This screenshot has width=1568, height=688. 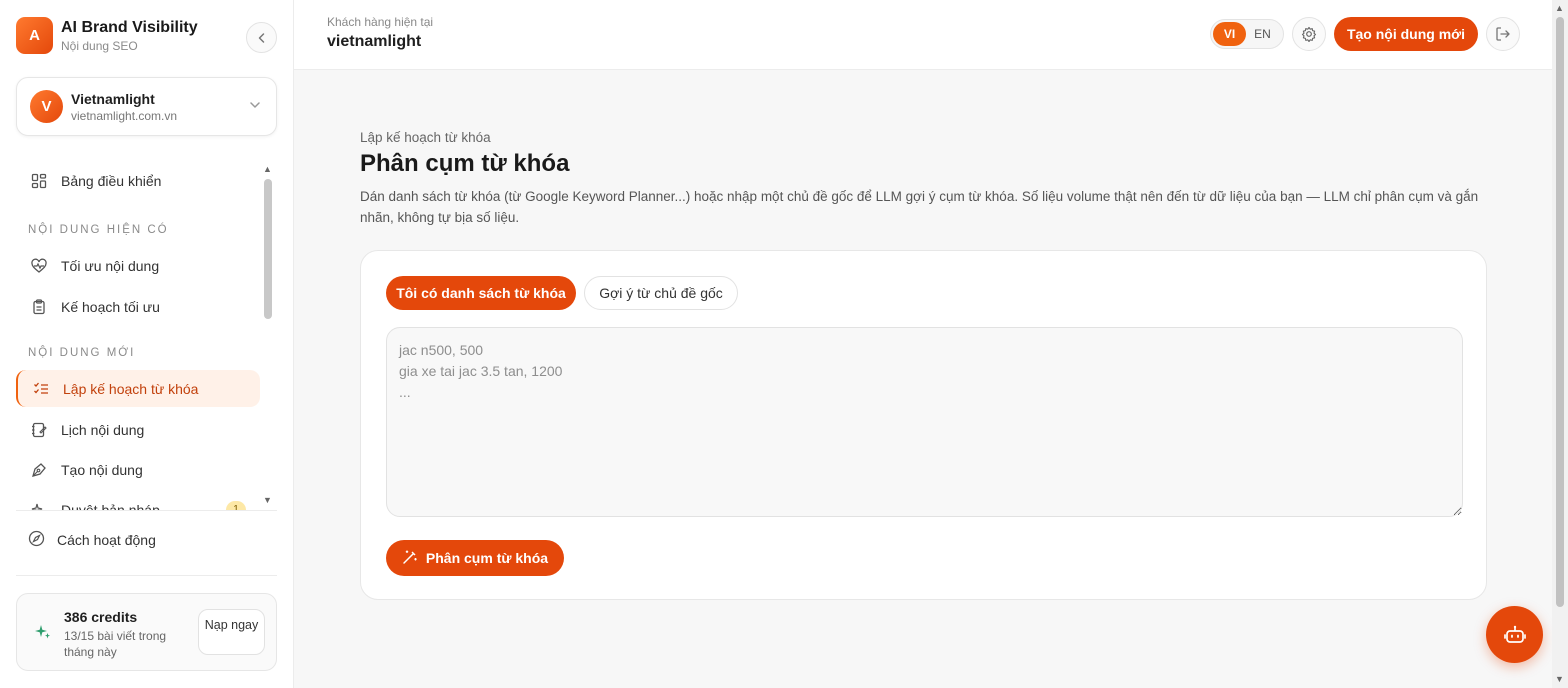 What do you see at coordinates (110, 306) in the screenshot?
I see `sidebar-item-label: Kế hoạch tối ưu` at bounding box center [110, 306].